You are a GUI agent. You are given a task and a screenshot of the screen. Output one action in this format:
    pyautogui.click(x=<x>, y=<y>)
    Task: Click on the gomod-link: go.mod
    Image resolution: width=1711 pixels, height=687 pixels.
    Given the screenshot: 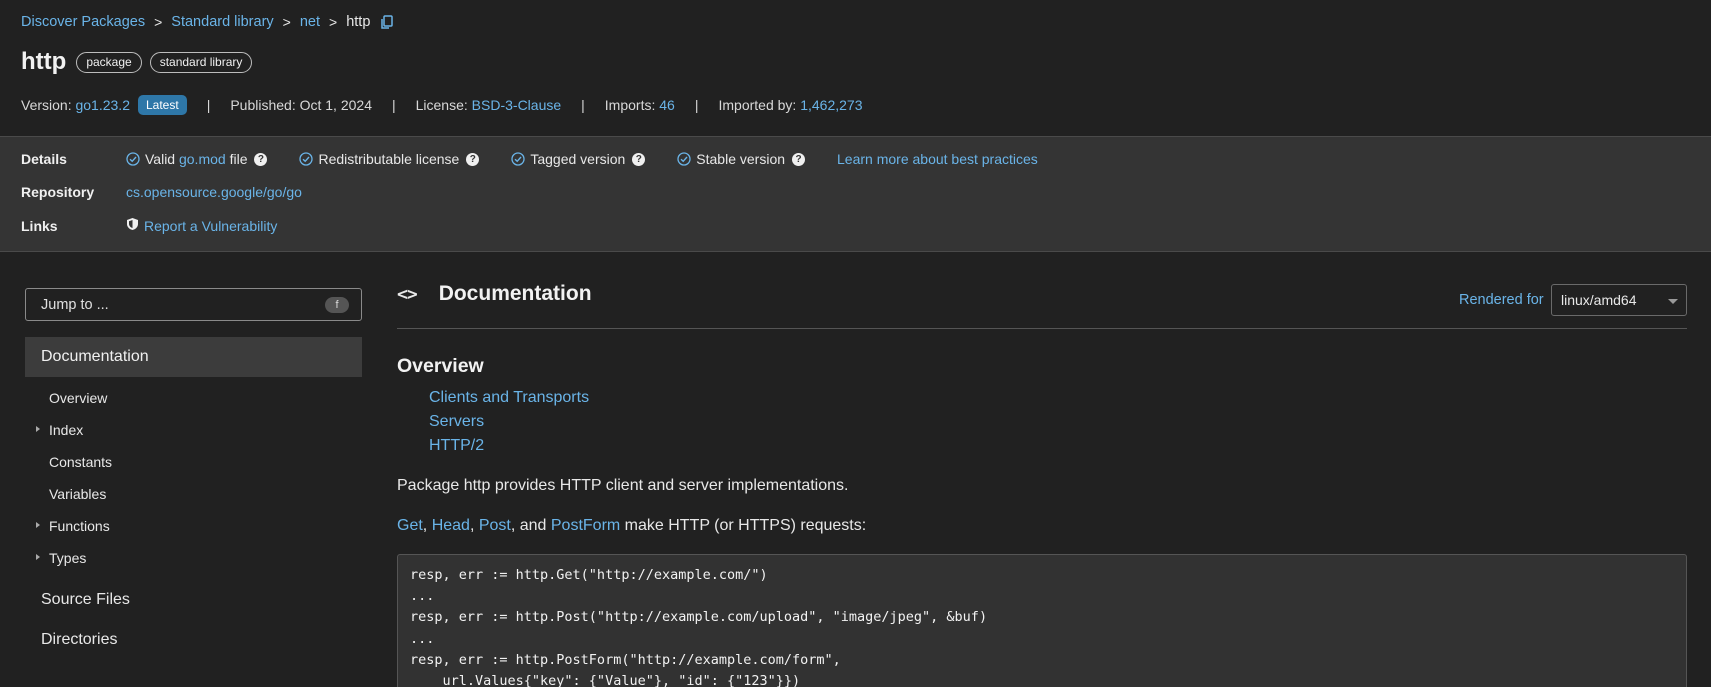 What is the action you would take?
    pyautogui.click(x=202, y=159)
    